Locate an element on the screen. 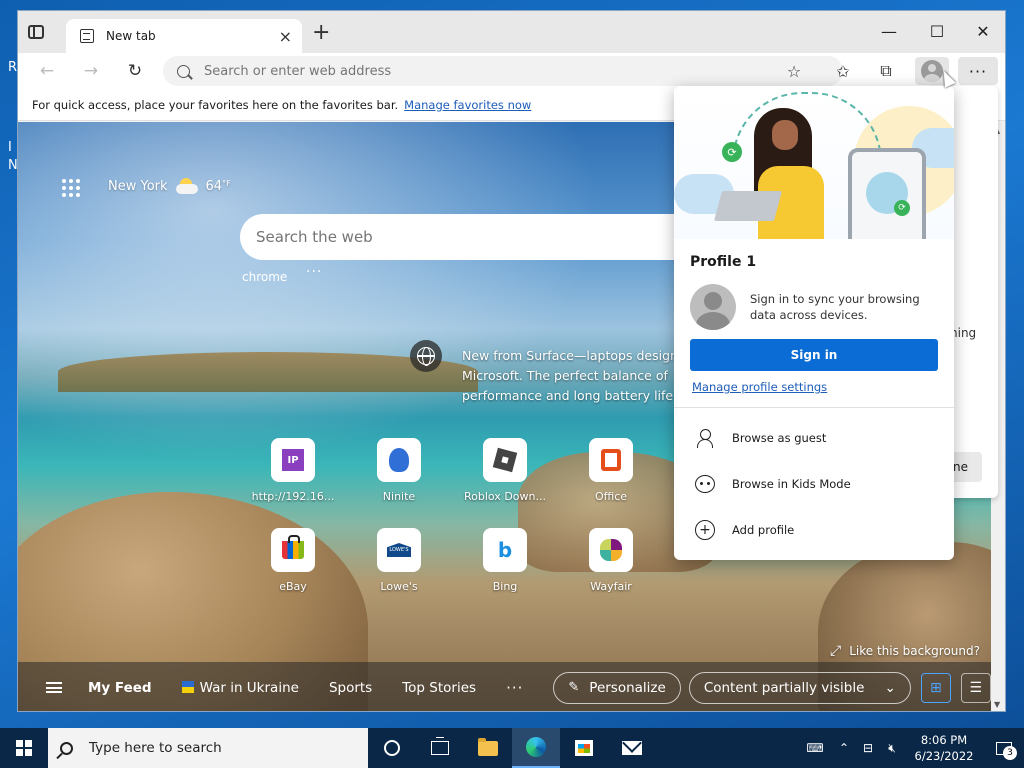  like-background-link: ⤢ Like this background? is located at coordinates (905, 651).